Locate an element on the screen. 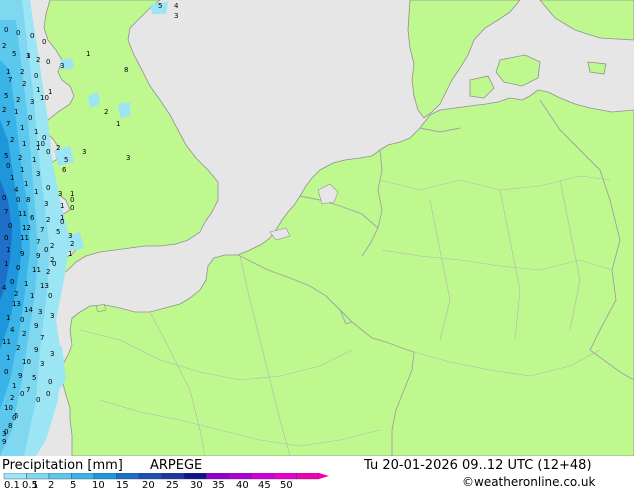 The width and height of the screenshot is (634, 491). scale-tick-label: 10 is located at coordinates (98, 485).